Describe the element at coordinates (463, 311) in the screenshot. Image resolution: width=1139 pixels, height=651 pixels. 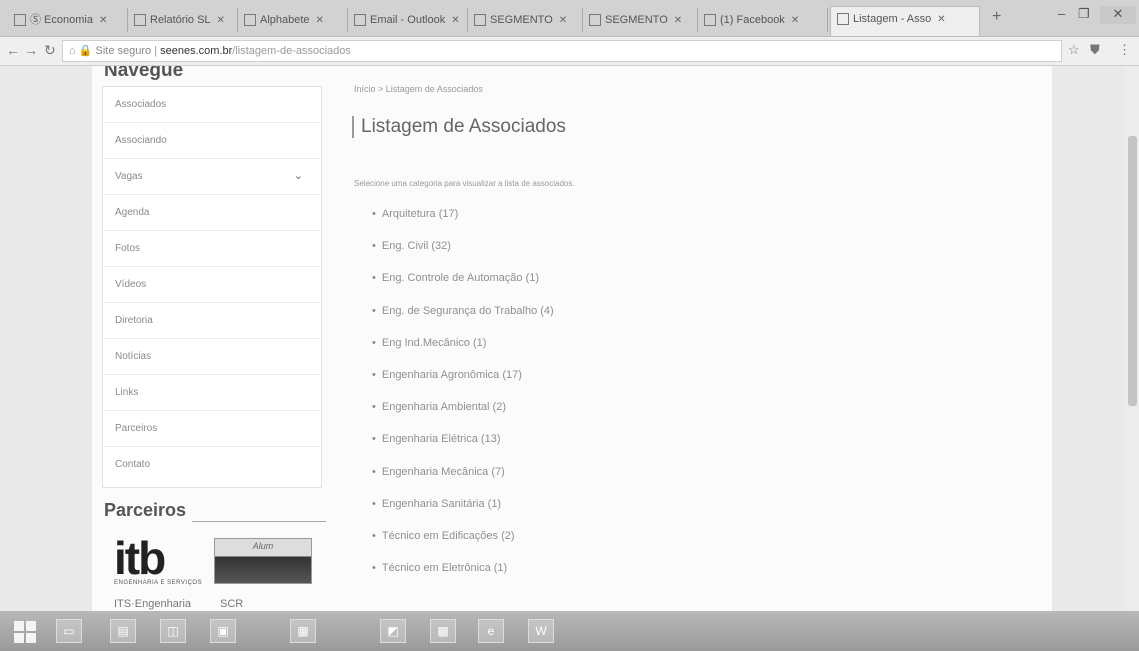
I see `category-link: Eng. de Segurança do Trabalho (4)` at that location.